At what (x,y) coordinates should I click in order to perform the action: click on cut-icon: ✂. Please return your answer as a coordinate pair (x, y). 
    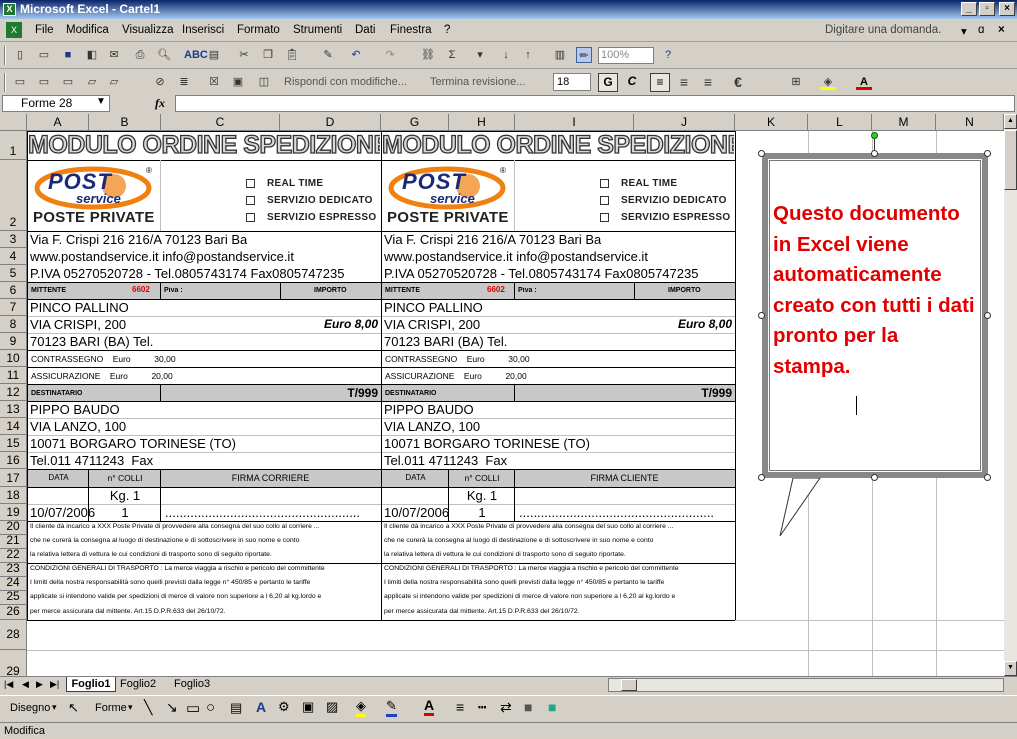
    Looking at the image, I should click on (244, 55).